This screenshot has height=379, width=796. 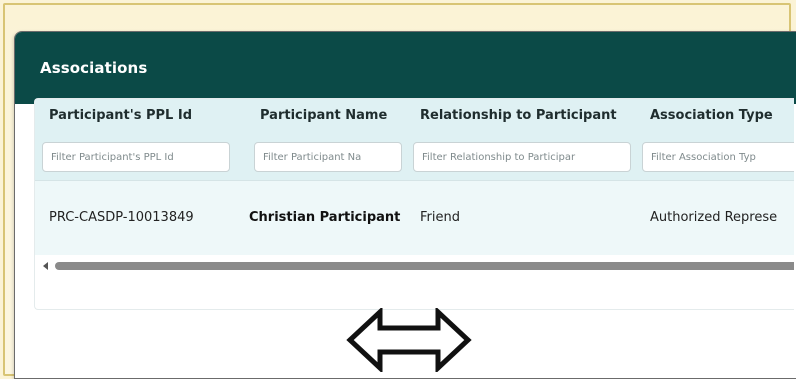 I want to click on column-header-relationship: Relationship to Participant, so click(x=518, y=115).